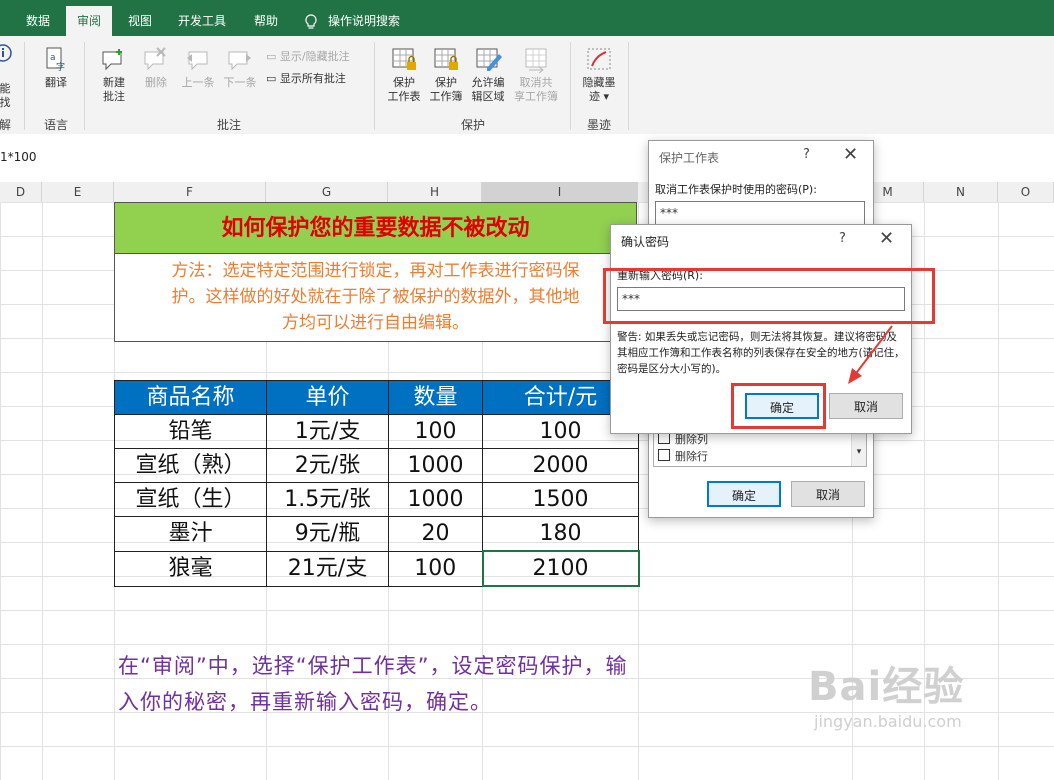  I want to click on table-cell: 狼毫, so click(190, 568).